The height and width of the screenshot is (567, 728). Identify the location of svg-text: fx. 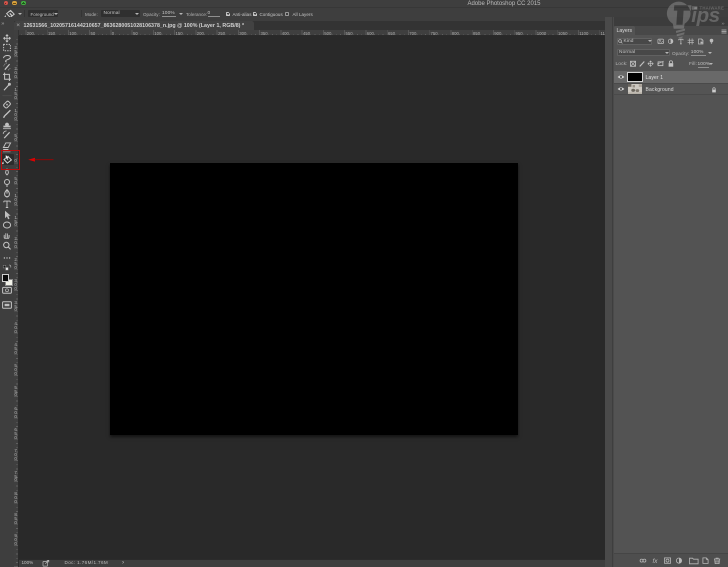
(656, 561).